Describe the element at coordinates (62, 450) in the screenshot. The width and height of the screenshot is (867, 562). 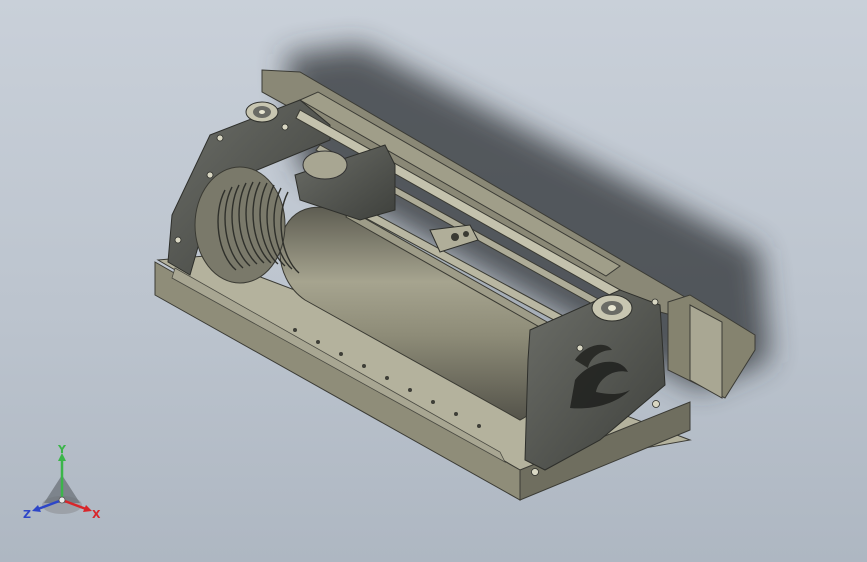
I see `y-axis-label: Y` at that location.